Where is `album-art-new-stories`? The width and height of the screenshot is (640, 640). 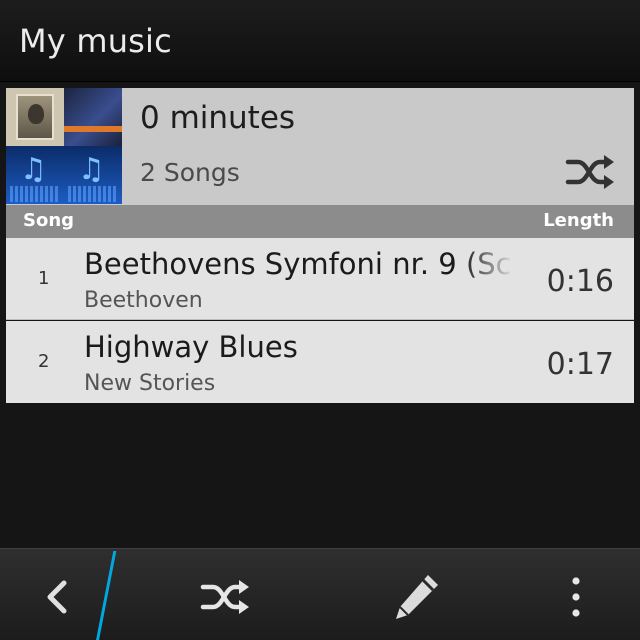
album-art-new-stories is located at coordinates (93, 117).